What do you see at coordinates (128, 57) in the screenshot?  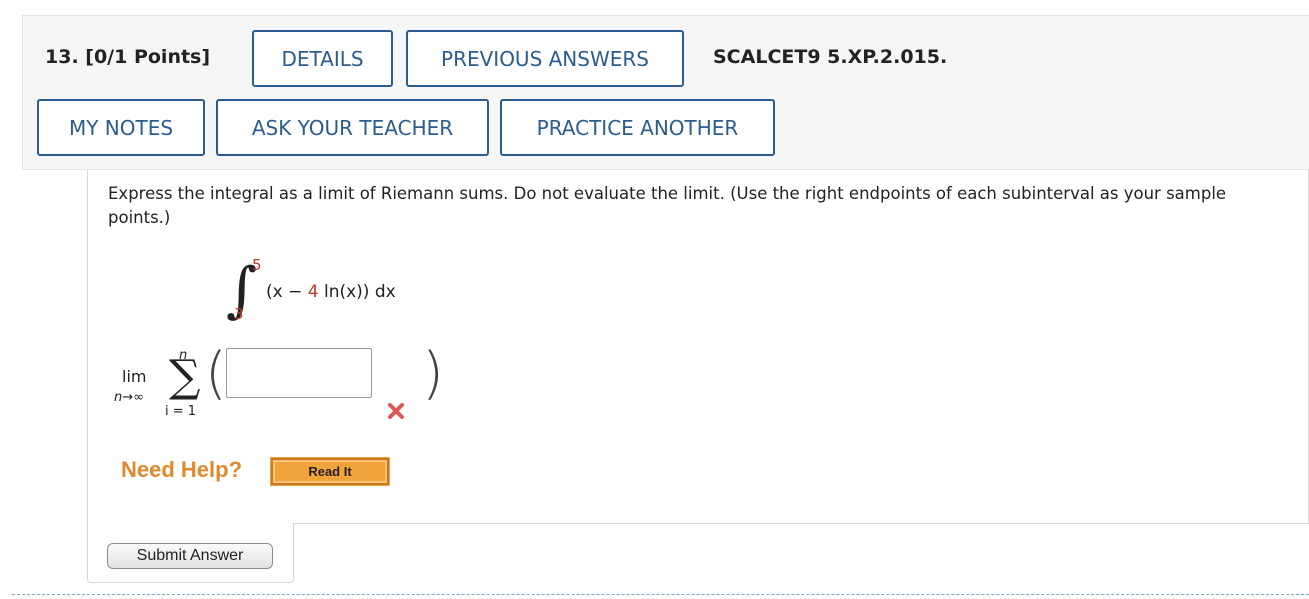 I see `question-number-points: 13. [0/1 Points]` at bounding box center [128, 57].